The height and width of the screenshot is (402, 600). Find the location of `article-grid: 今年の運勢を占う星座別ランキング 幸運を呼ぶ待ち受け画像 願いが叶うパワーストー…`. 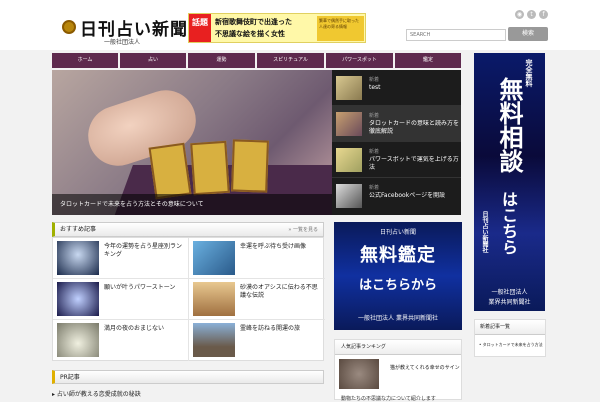

article-grid: 今年の運勢を占う星座別ランキング 幸運を呼ぶ待ち受け画像 願いが叶うパワーストー… is located at coordinates (188, 299).